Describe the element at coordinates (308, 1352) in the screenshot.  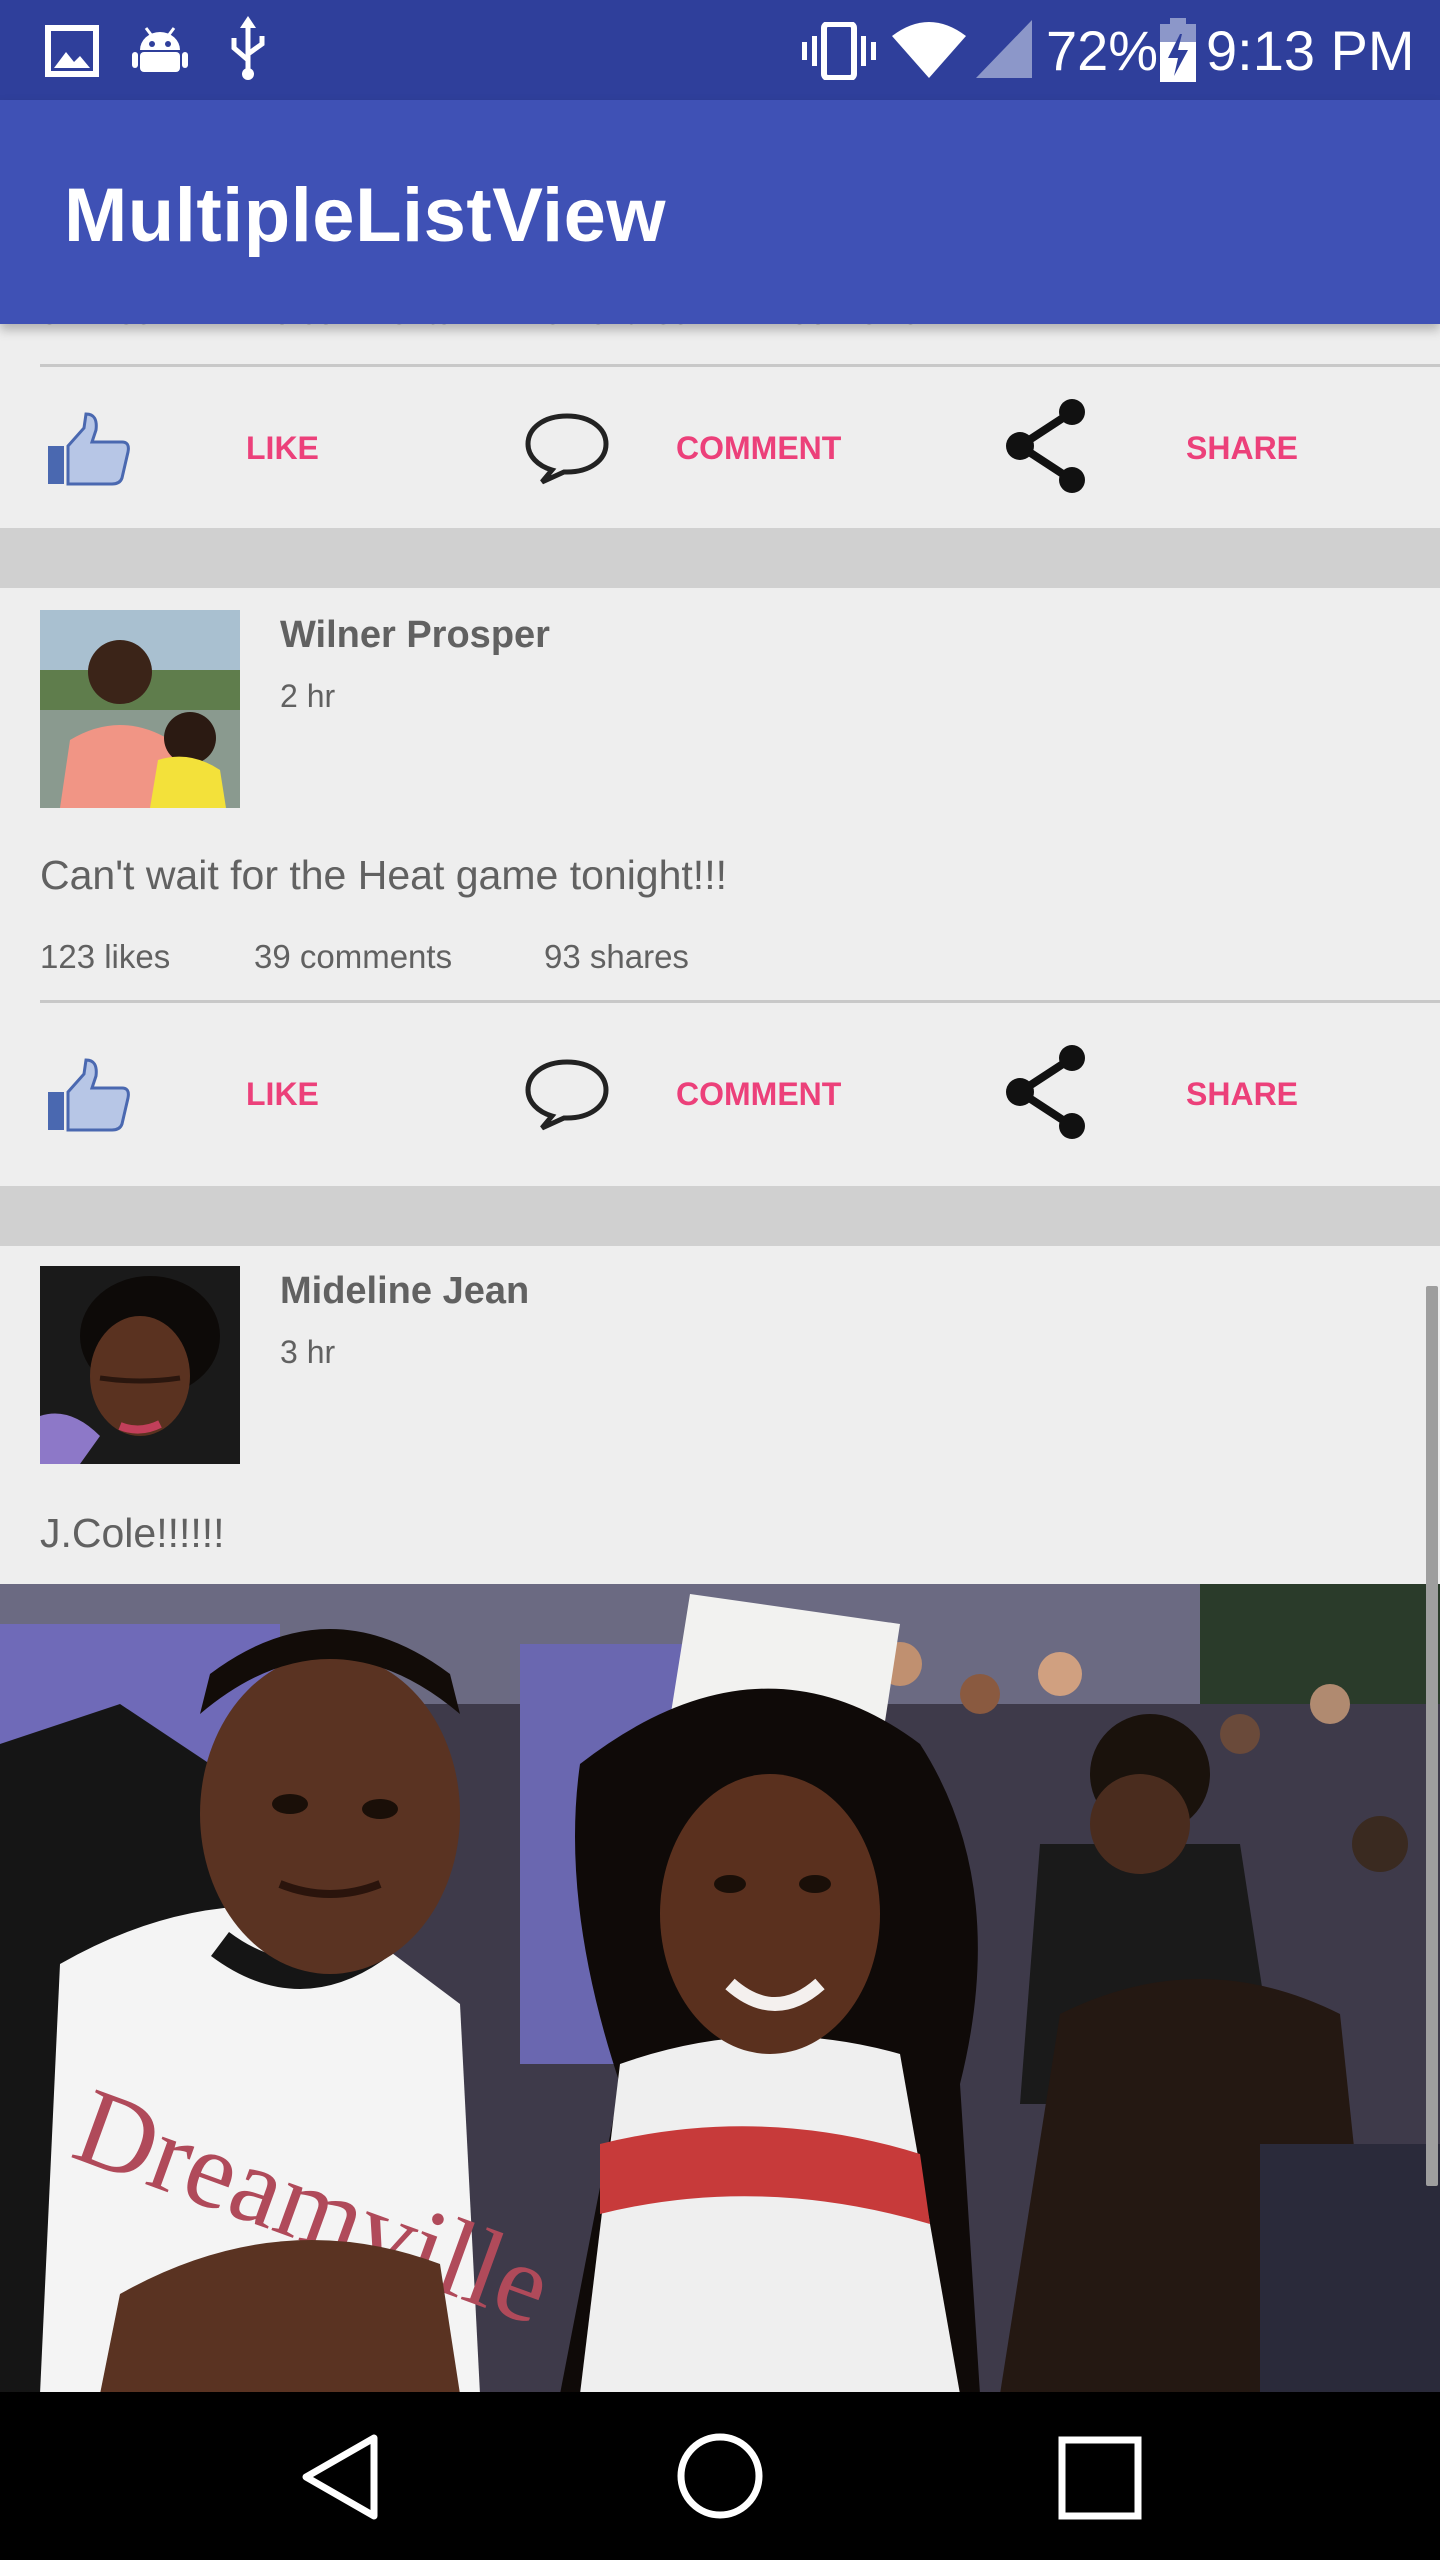
I see `post-time: 3 hr` at that location.